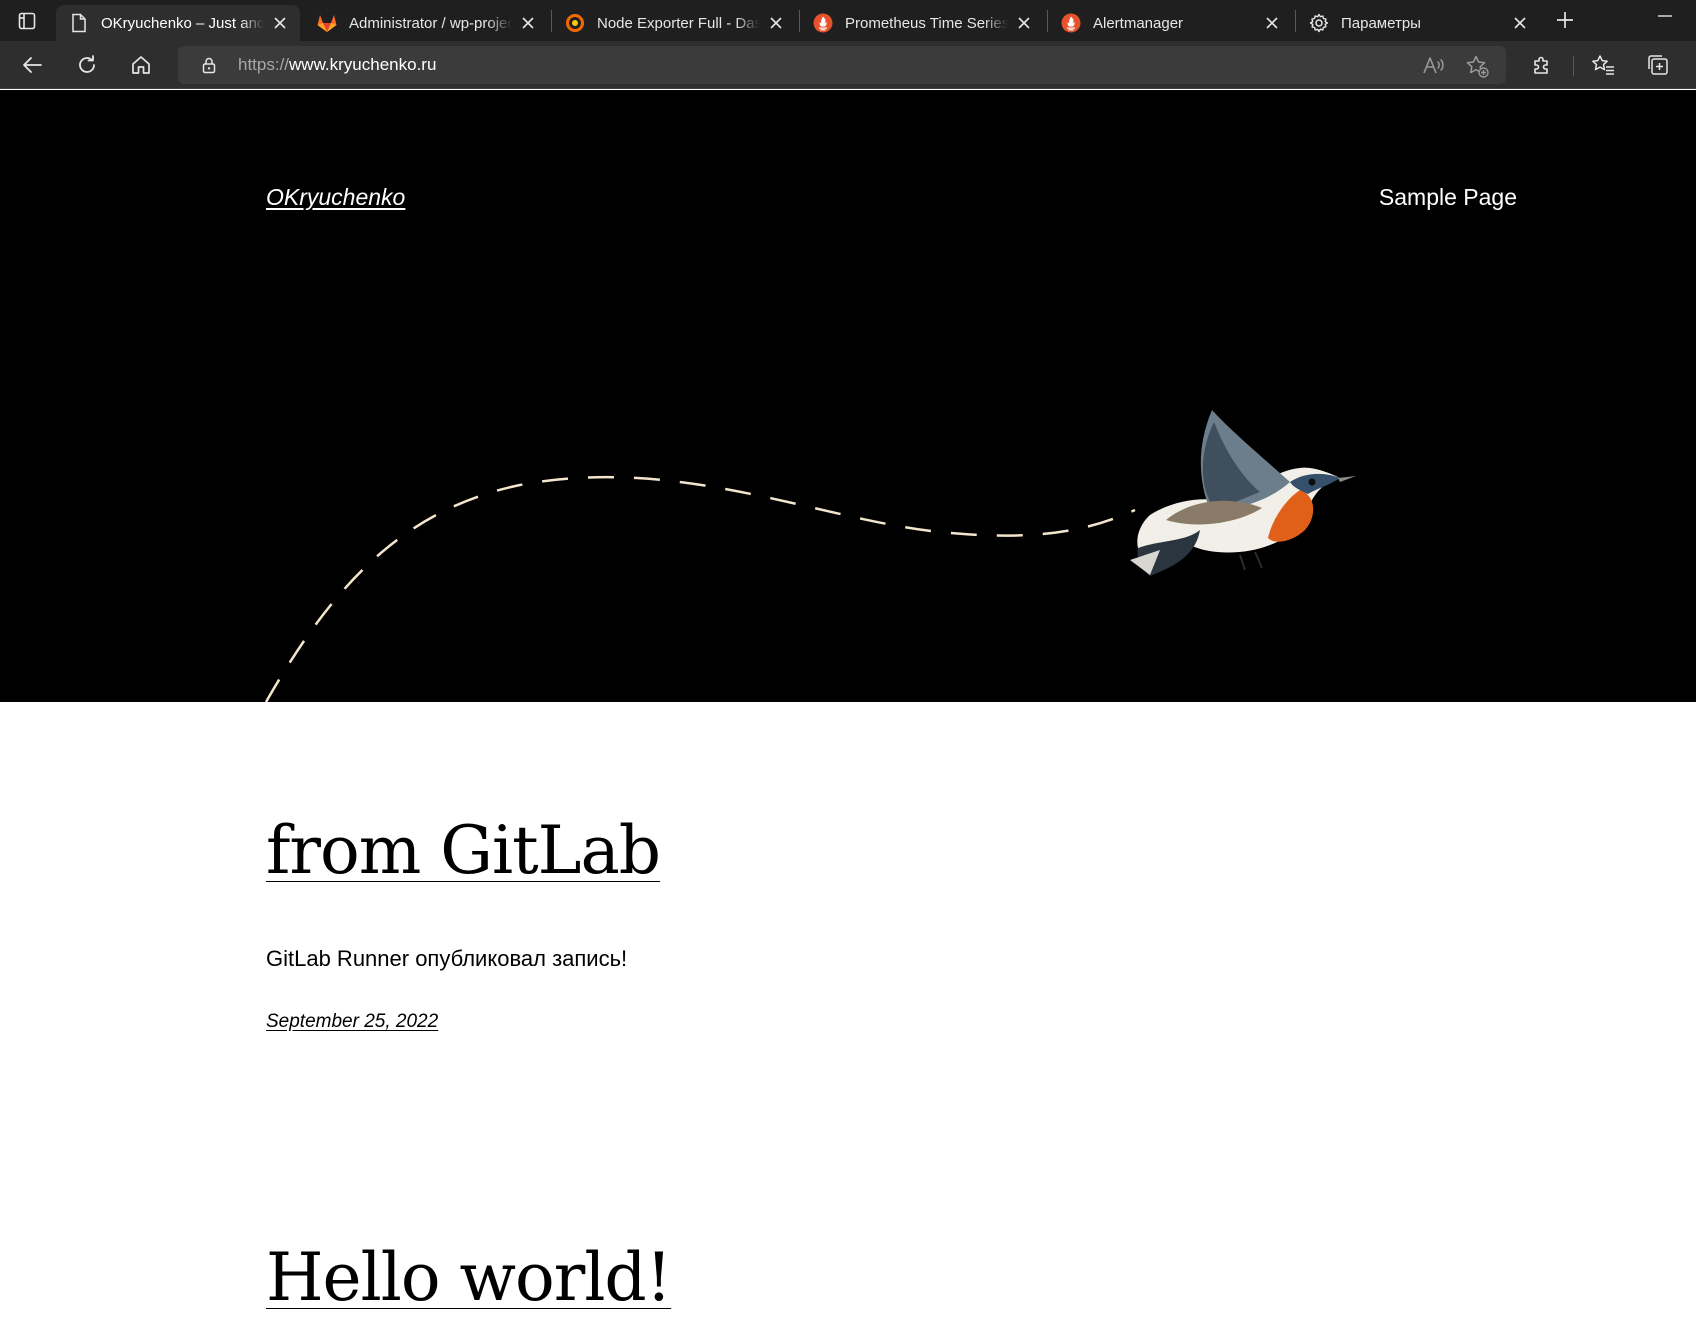 This screenshot has width=1696, height=1326. I want to click on browser-toolbar: https://www.kryuchenko.ru, so click(848, 65).